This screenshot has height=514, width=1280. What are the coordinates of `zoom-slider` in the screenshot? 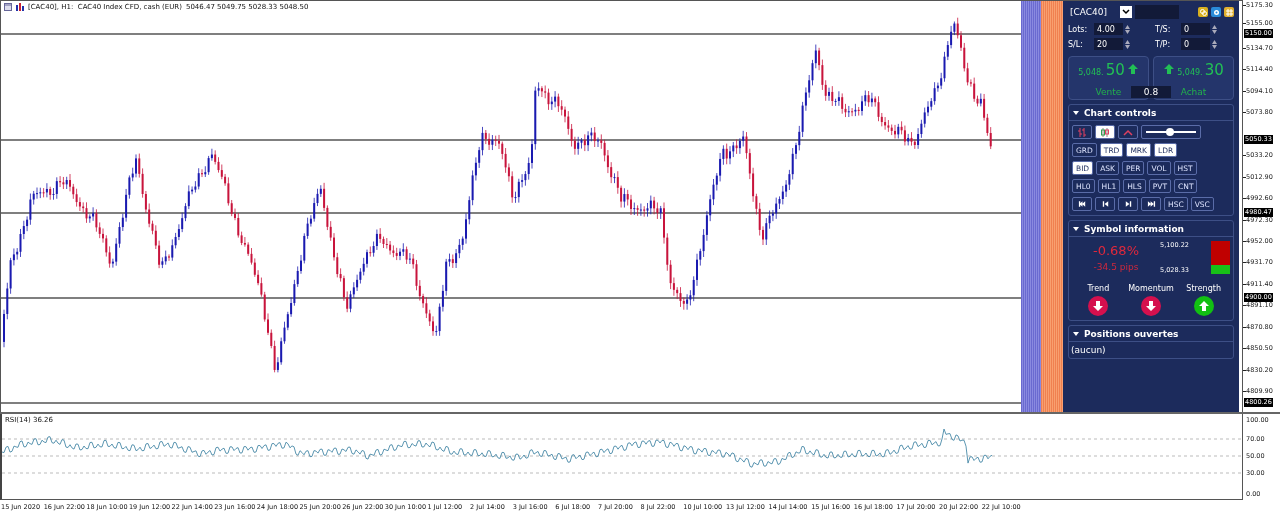 It's located at (1171, 132).